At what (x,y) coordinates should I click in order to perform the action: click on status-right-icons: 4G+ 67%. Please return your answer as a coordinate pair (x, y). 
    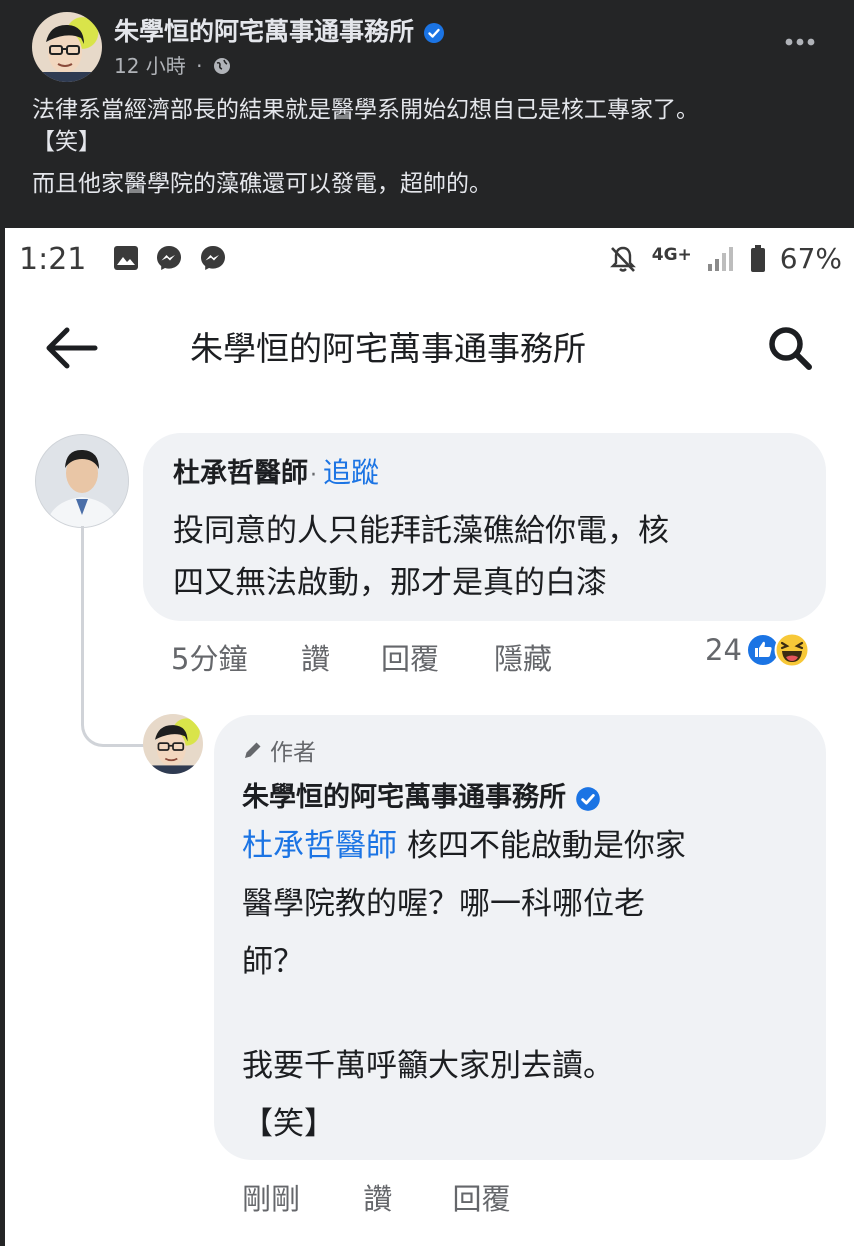
    Looking at the image, I should click on (725, 258).